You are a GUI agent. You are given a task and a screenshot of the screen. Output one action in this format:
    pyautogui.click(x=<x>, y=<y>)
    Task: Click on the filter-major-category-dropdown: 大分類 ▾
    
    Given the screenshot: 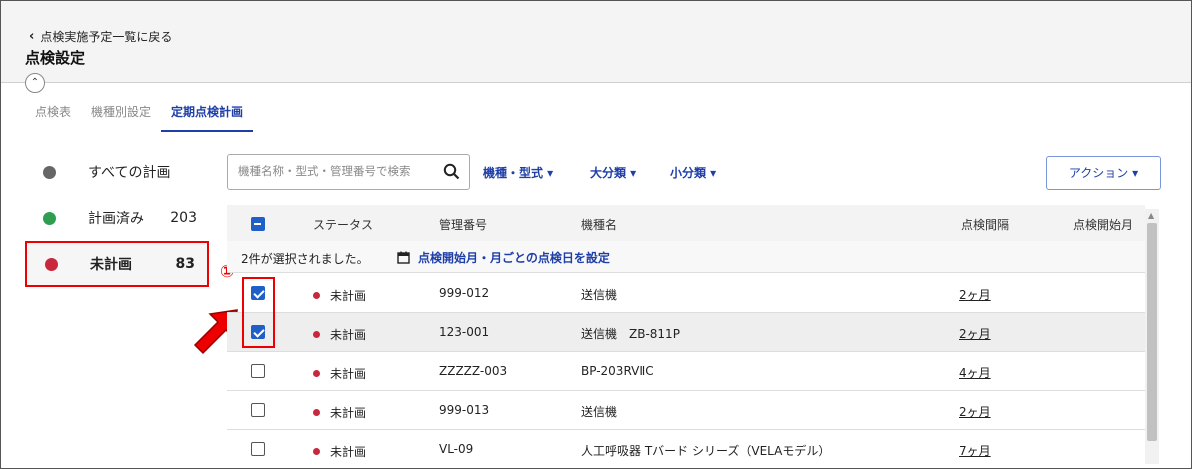 What is the action you would take?
    pyautogui.click(x=613, y=172)
    